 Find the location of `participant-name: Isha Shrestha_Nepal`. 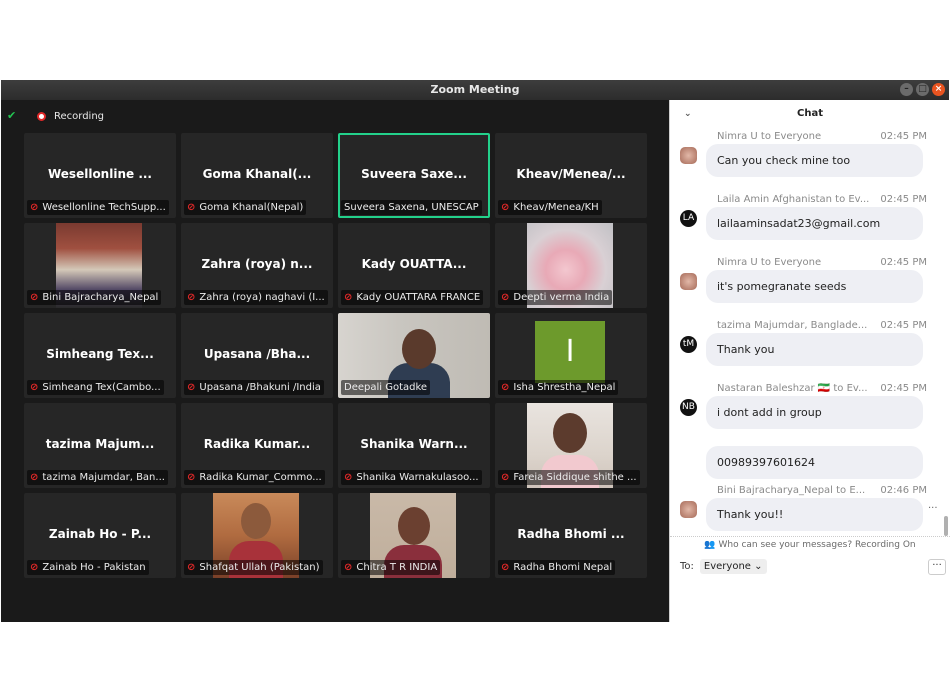

participant-name: Isha Shrestha_Nepal is located at coordinates (564, 387).